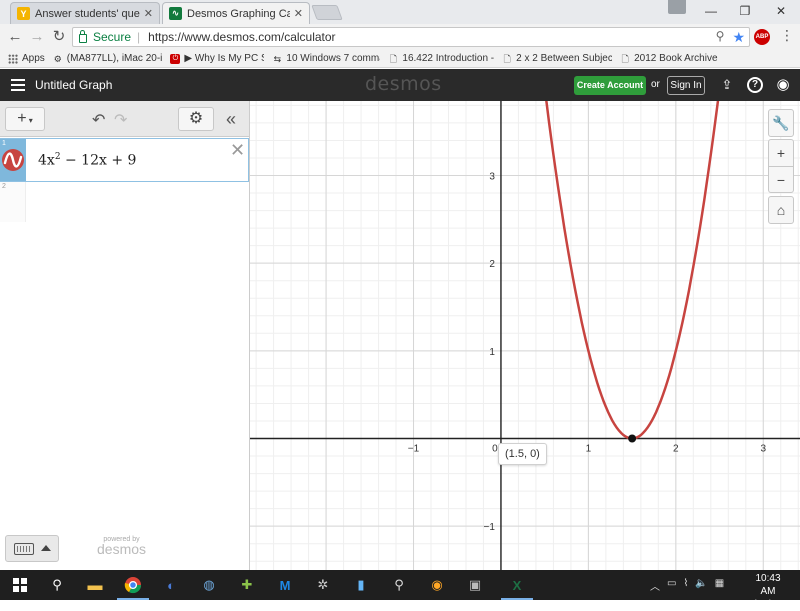 The image size is (800, 611). Describe the element at coordinates (57, 585) in the screenshot. I see `search-icon: ⚲` at that location.